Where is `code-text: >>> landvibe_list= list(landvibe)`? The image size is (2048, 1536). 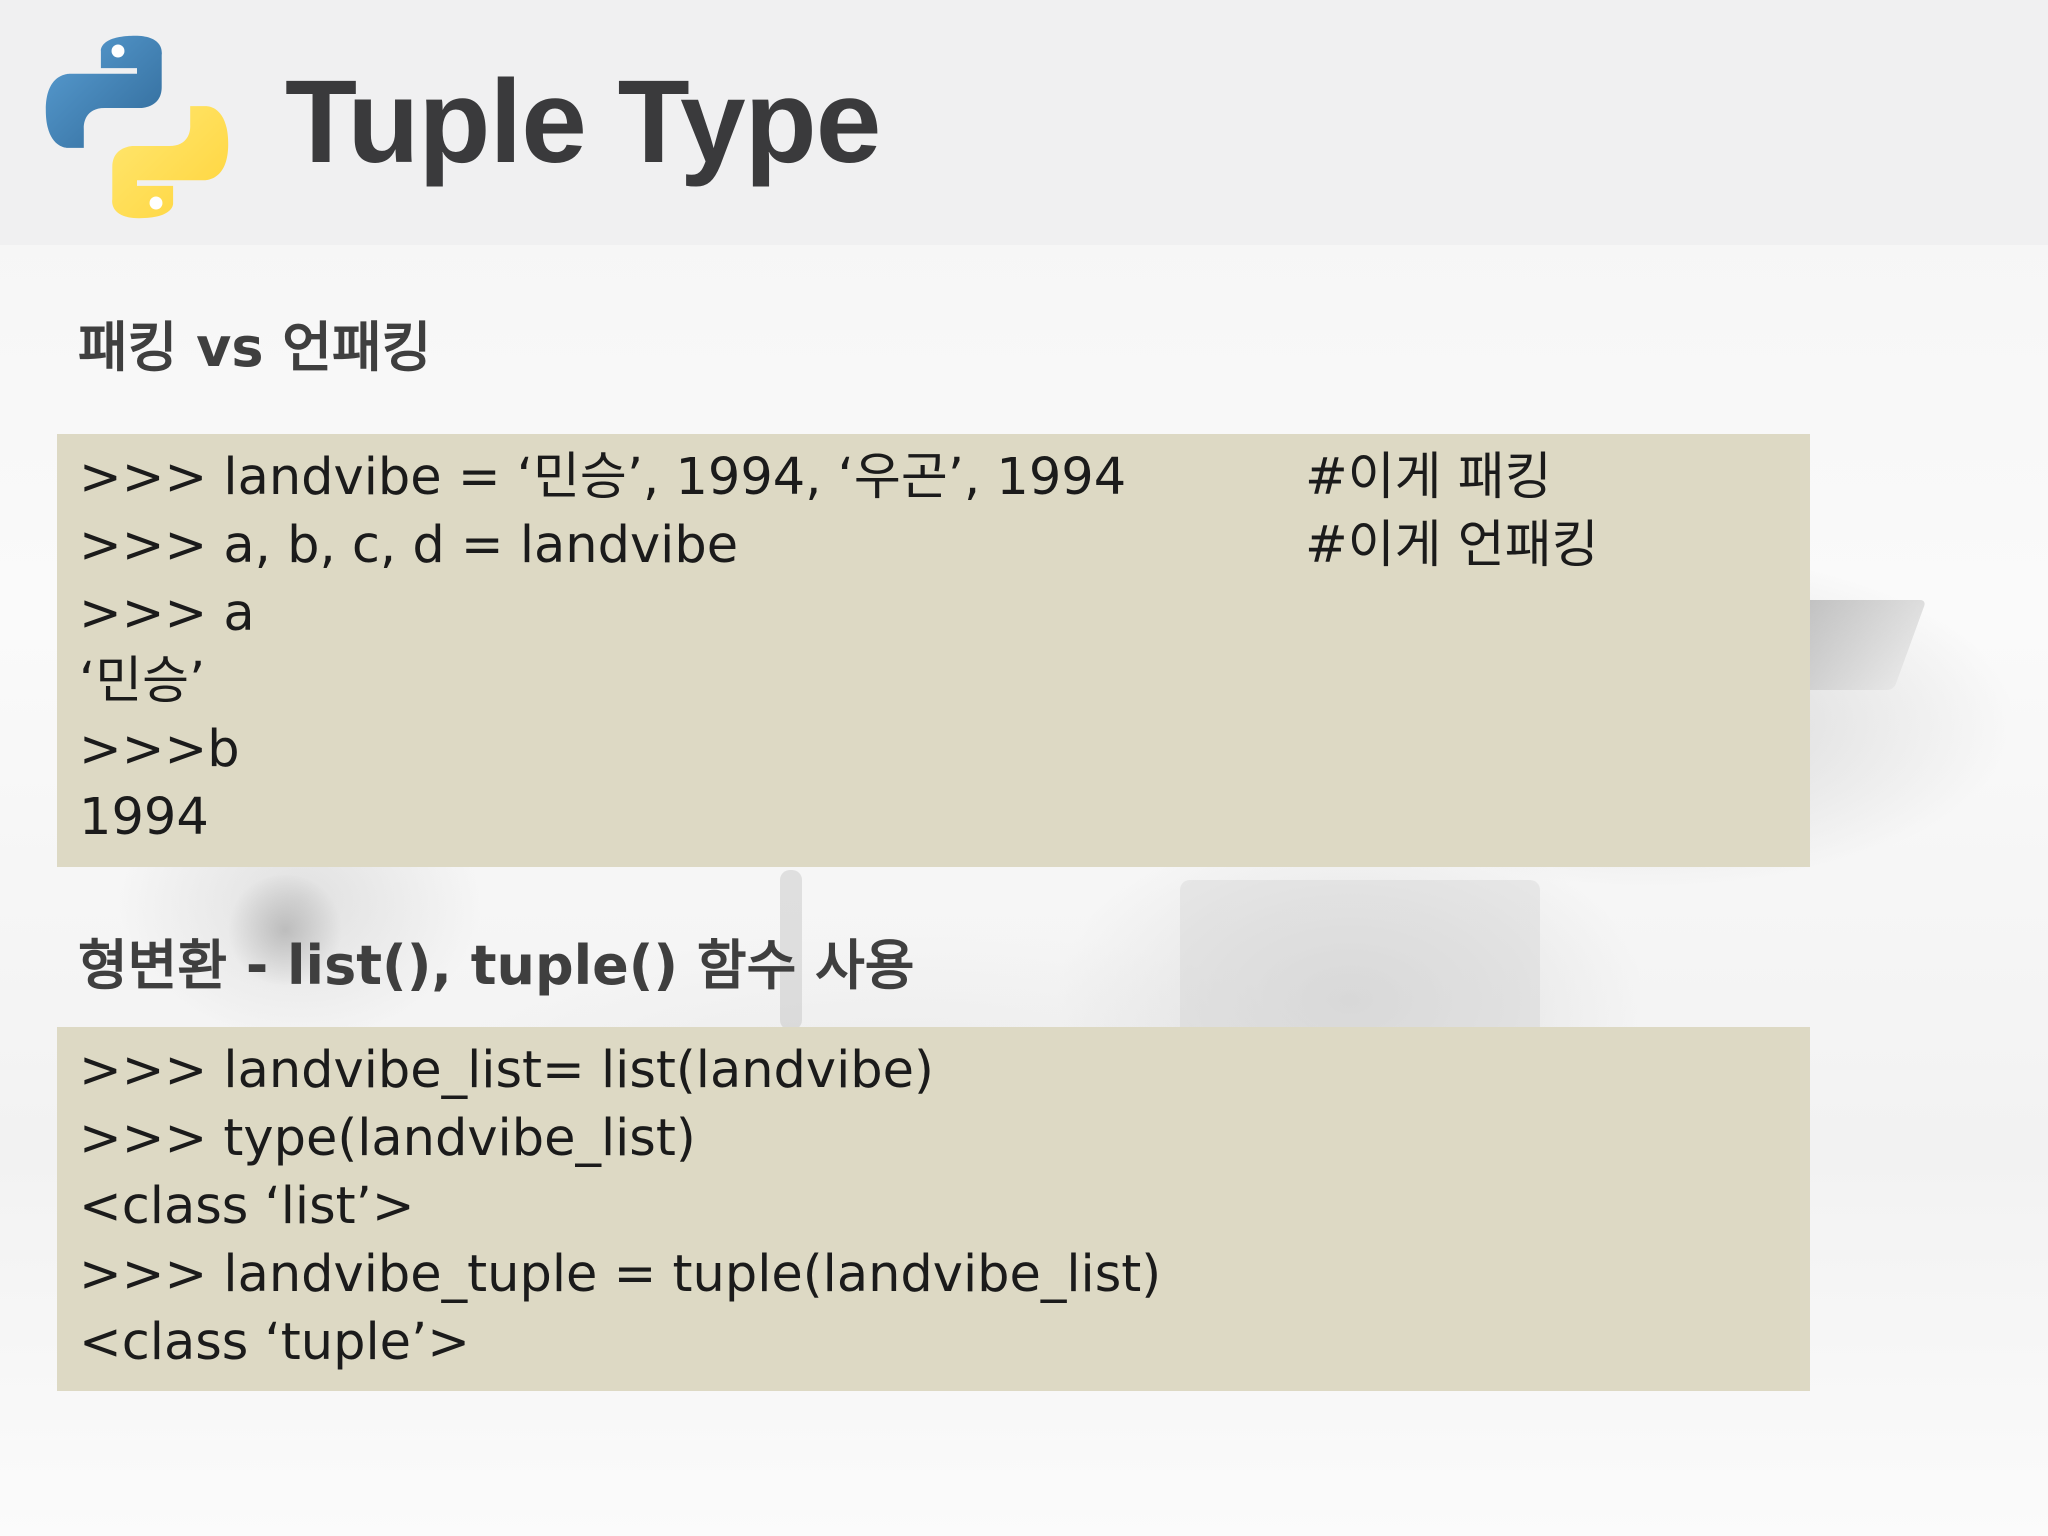 code-text: >>> landvibe_list= list(landvibe) is located at coordinates (506, 1070).